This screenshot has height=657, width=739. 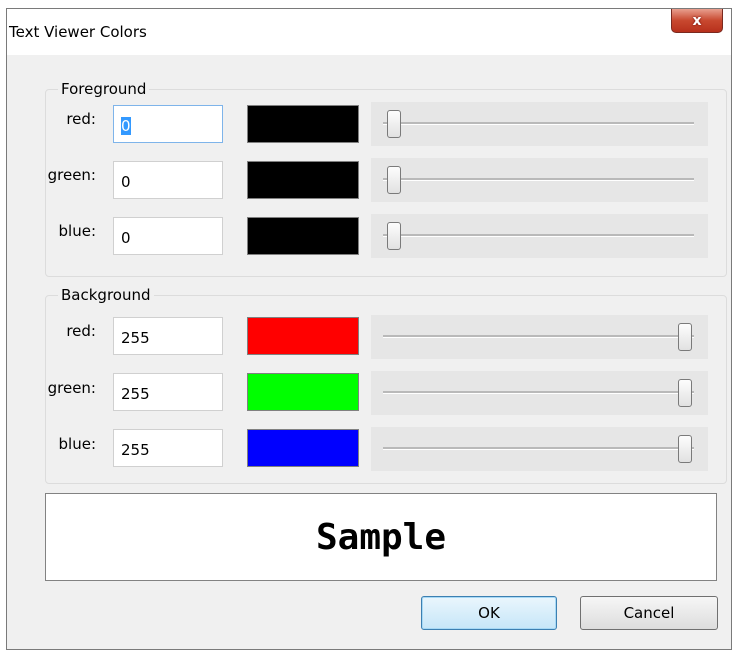 I want to click on bg-blue-swatch, so click(x=303, y=448).